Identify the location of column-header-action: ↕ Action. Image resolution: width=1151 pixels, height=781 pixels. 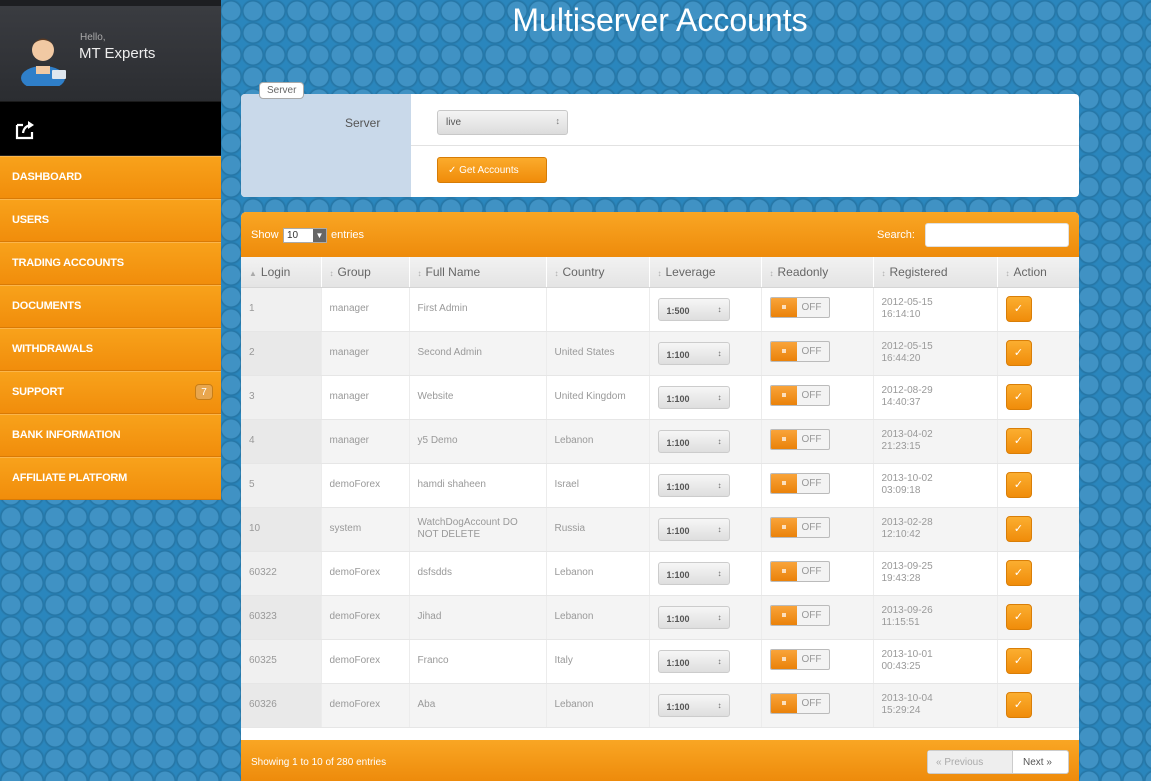
(1038, 272).